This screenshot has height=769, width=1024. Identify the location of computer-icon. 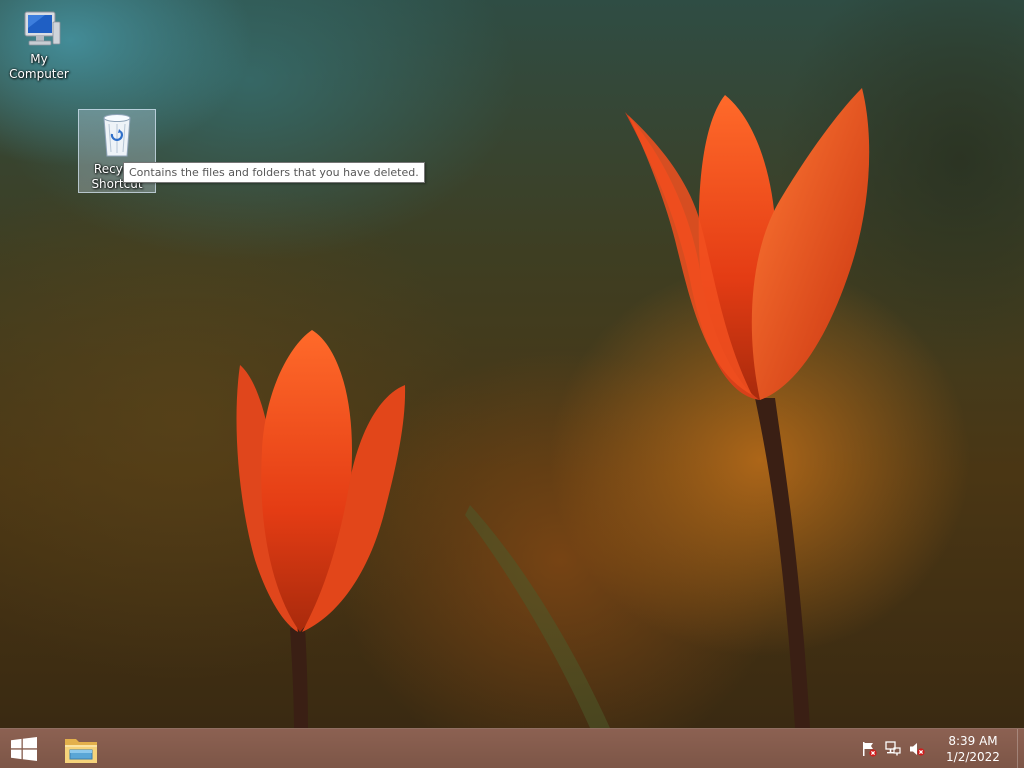
(42, 28).